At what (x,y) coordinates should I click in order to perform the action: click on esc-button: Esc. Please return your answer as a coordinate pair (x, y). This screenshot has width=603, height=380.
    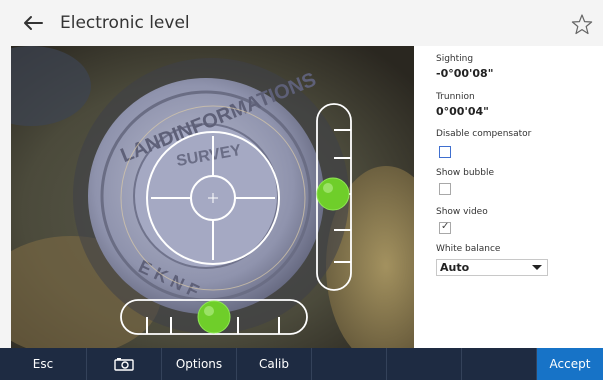
    Looking at the image, I should click on (43, 364).